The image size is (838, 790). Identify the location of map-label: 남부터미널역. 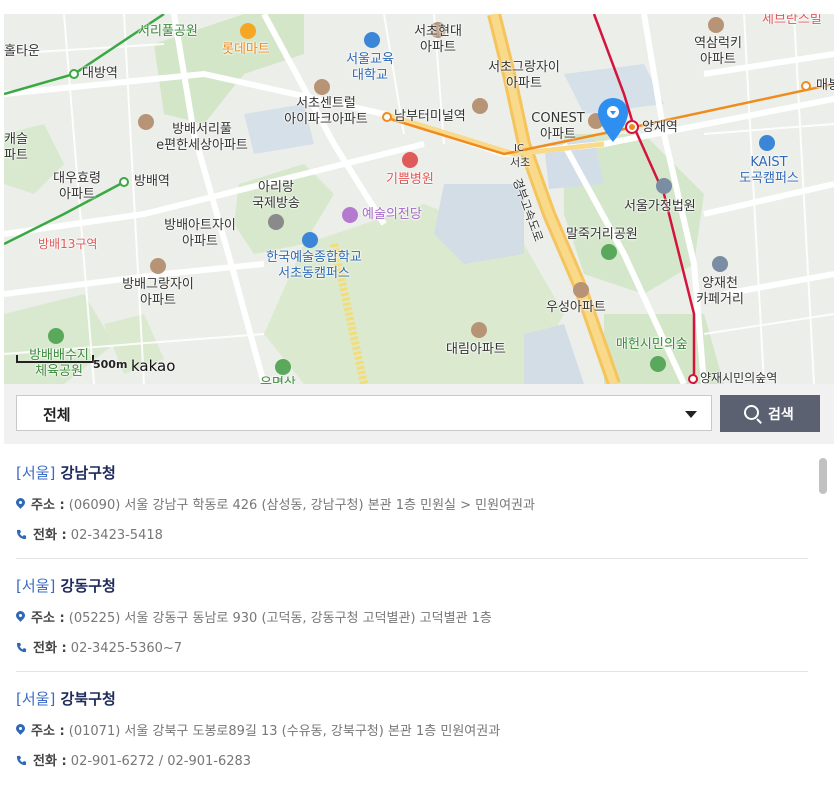
(430, 116).